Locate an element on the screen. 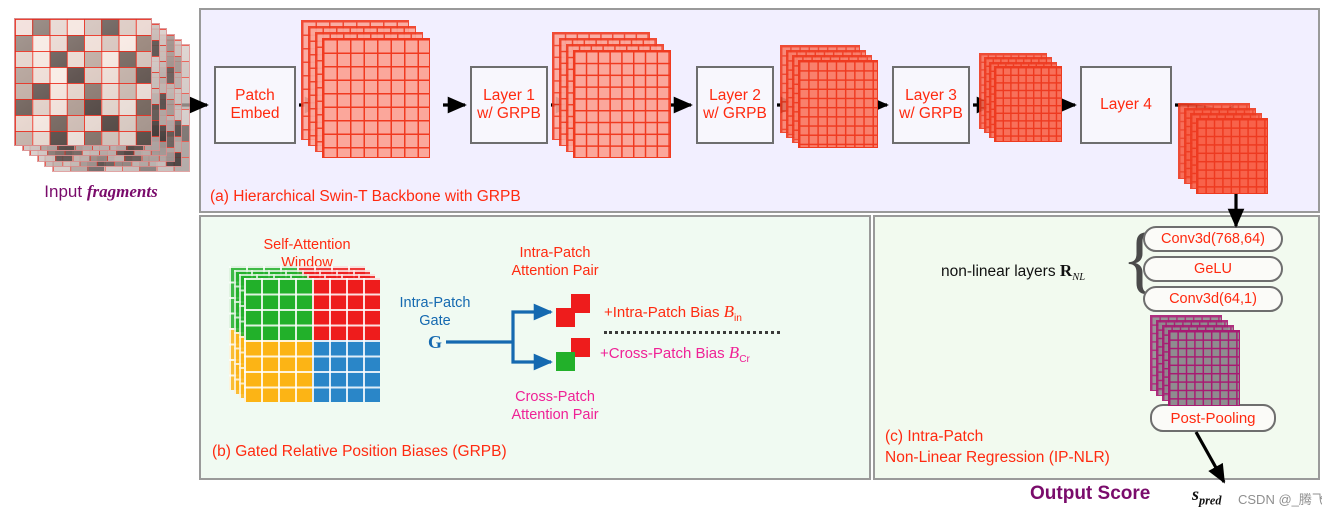 Image resolution: width=1322 pixels, height=516 pixels. intra-bias-text: +Intra-Patch Bias is located at coordinates (664, 312).